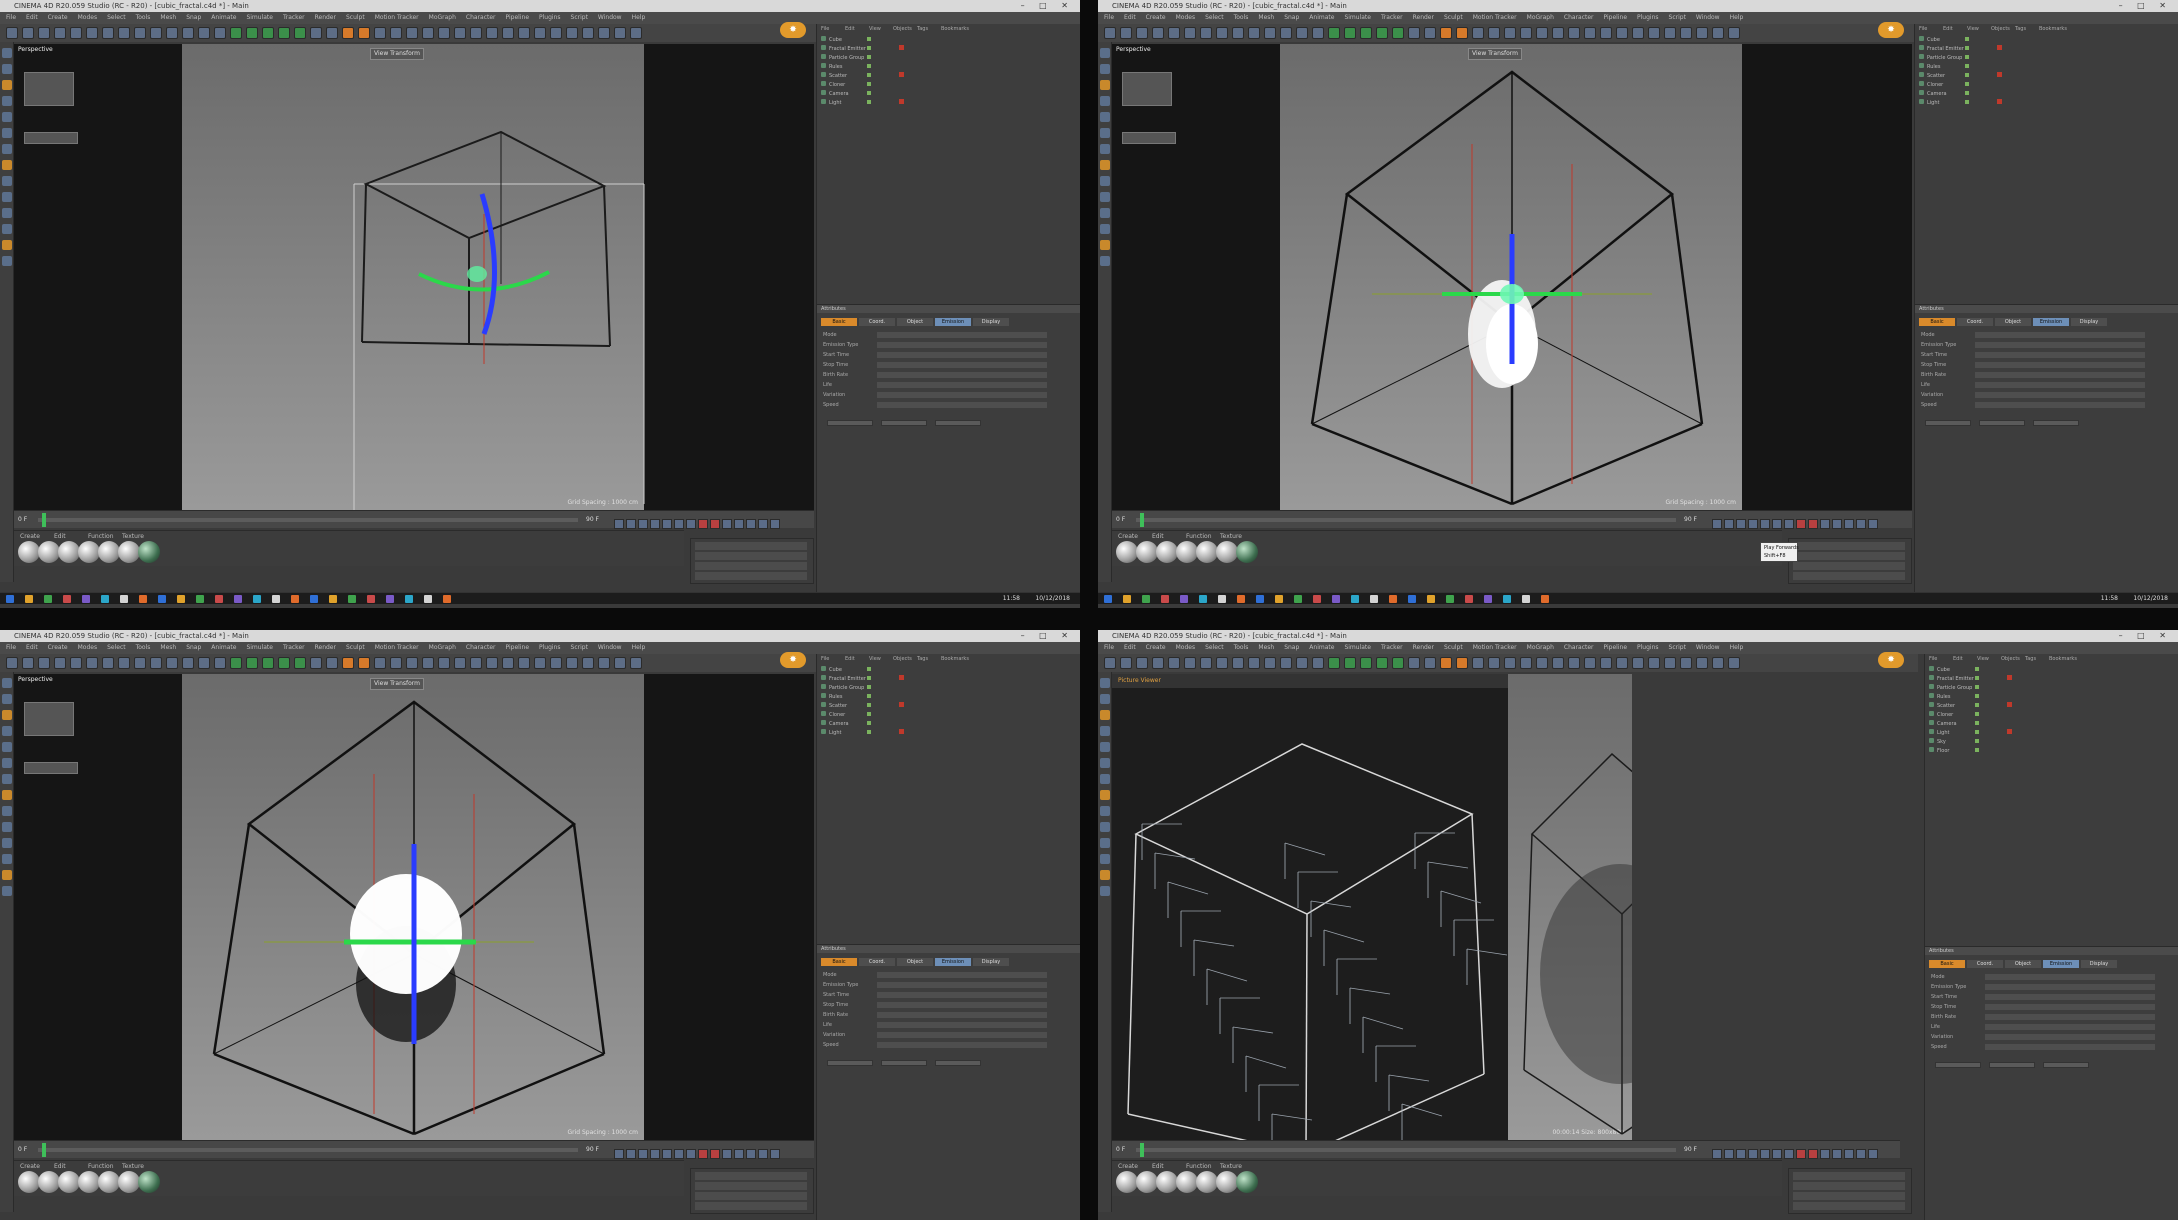 Image resolution: width=2178 pixels, height=1220 pixels. Describe the element at coordinates (1983, 659) in the screenshot. I see `object-manager-menu: View` at that location.